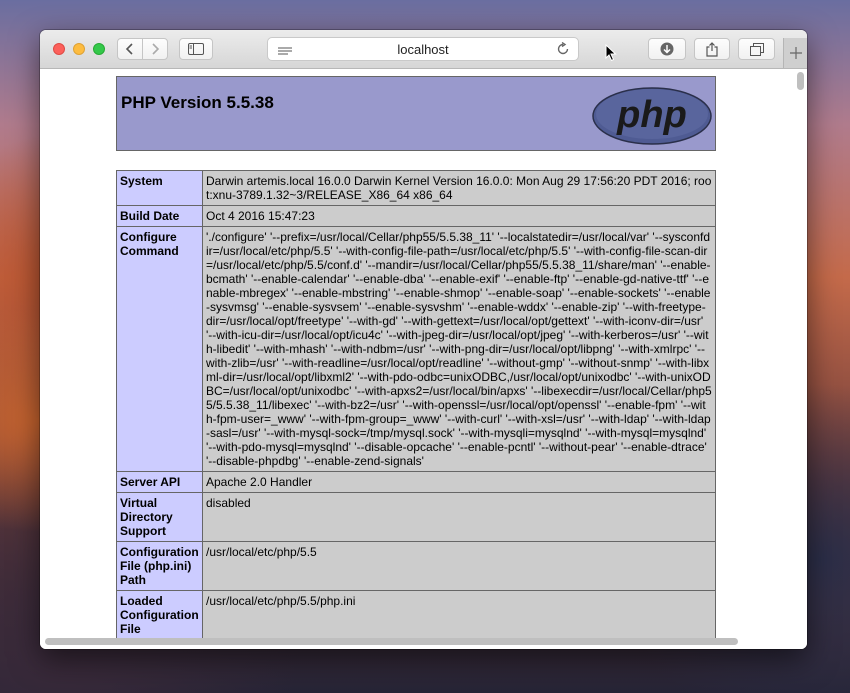 The image size is (850, 693). I want to click on php-logo-text: php, so click(651, 115).